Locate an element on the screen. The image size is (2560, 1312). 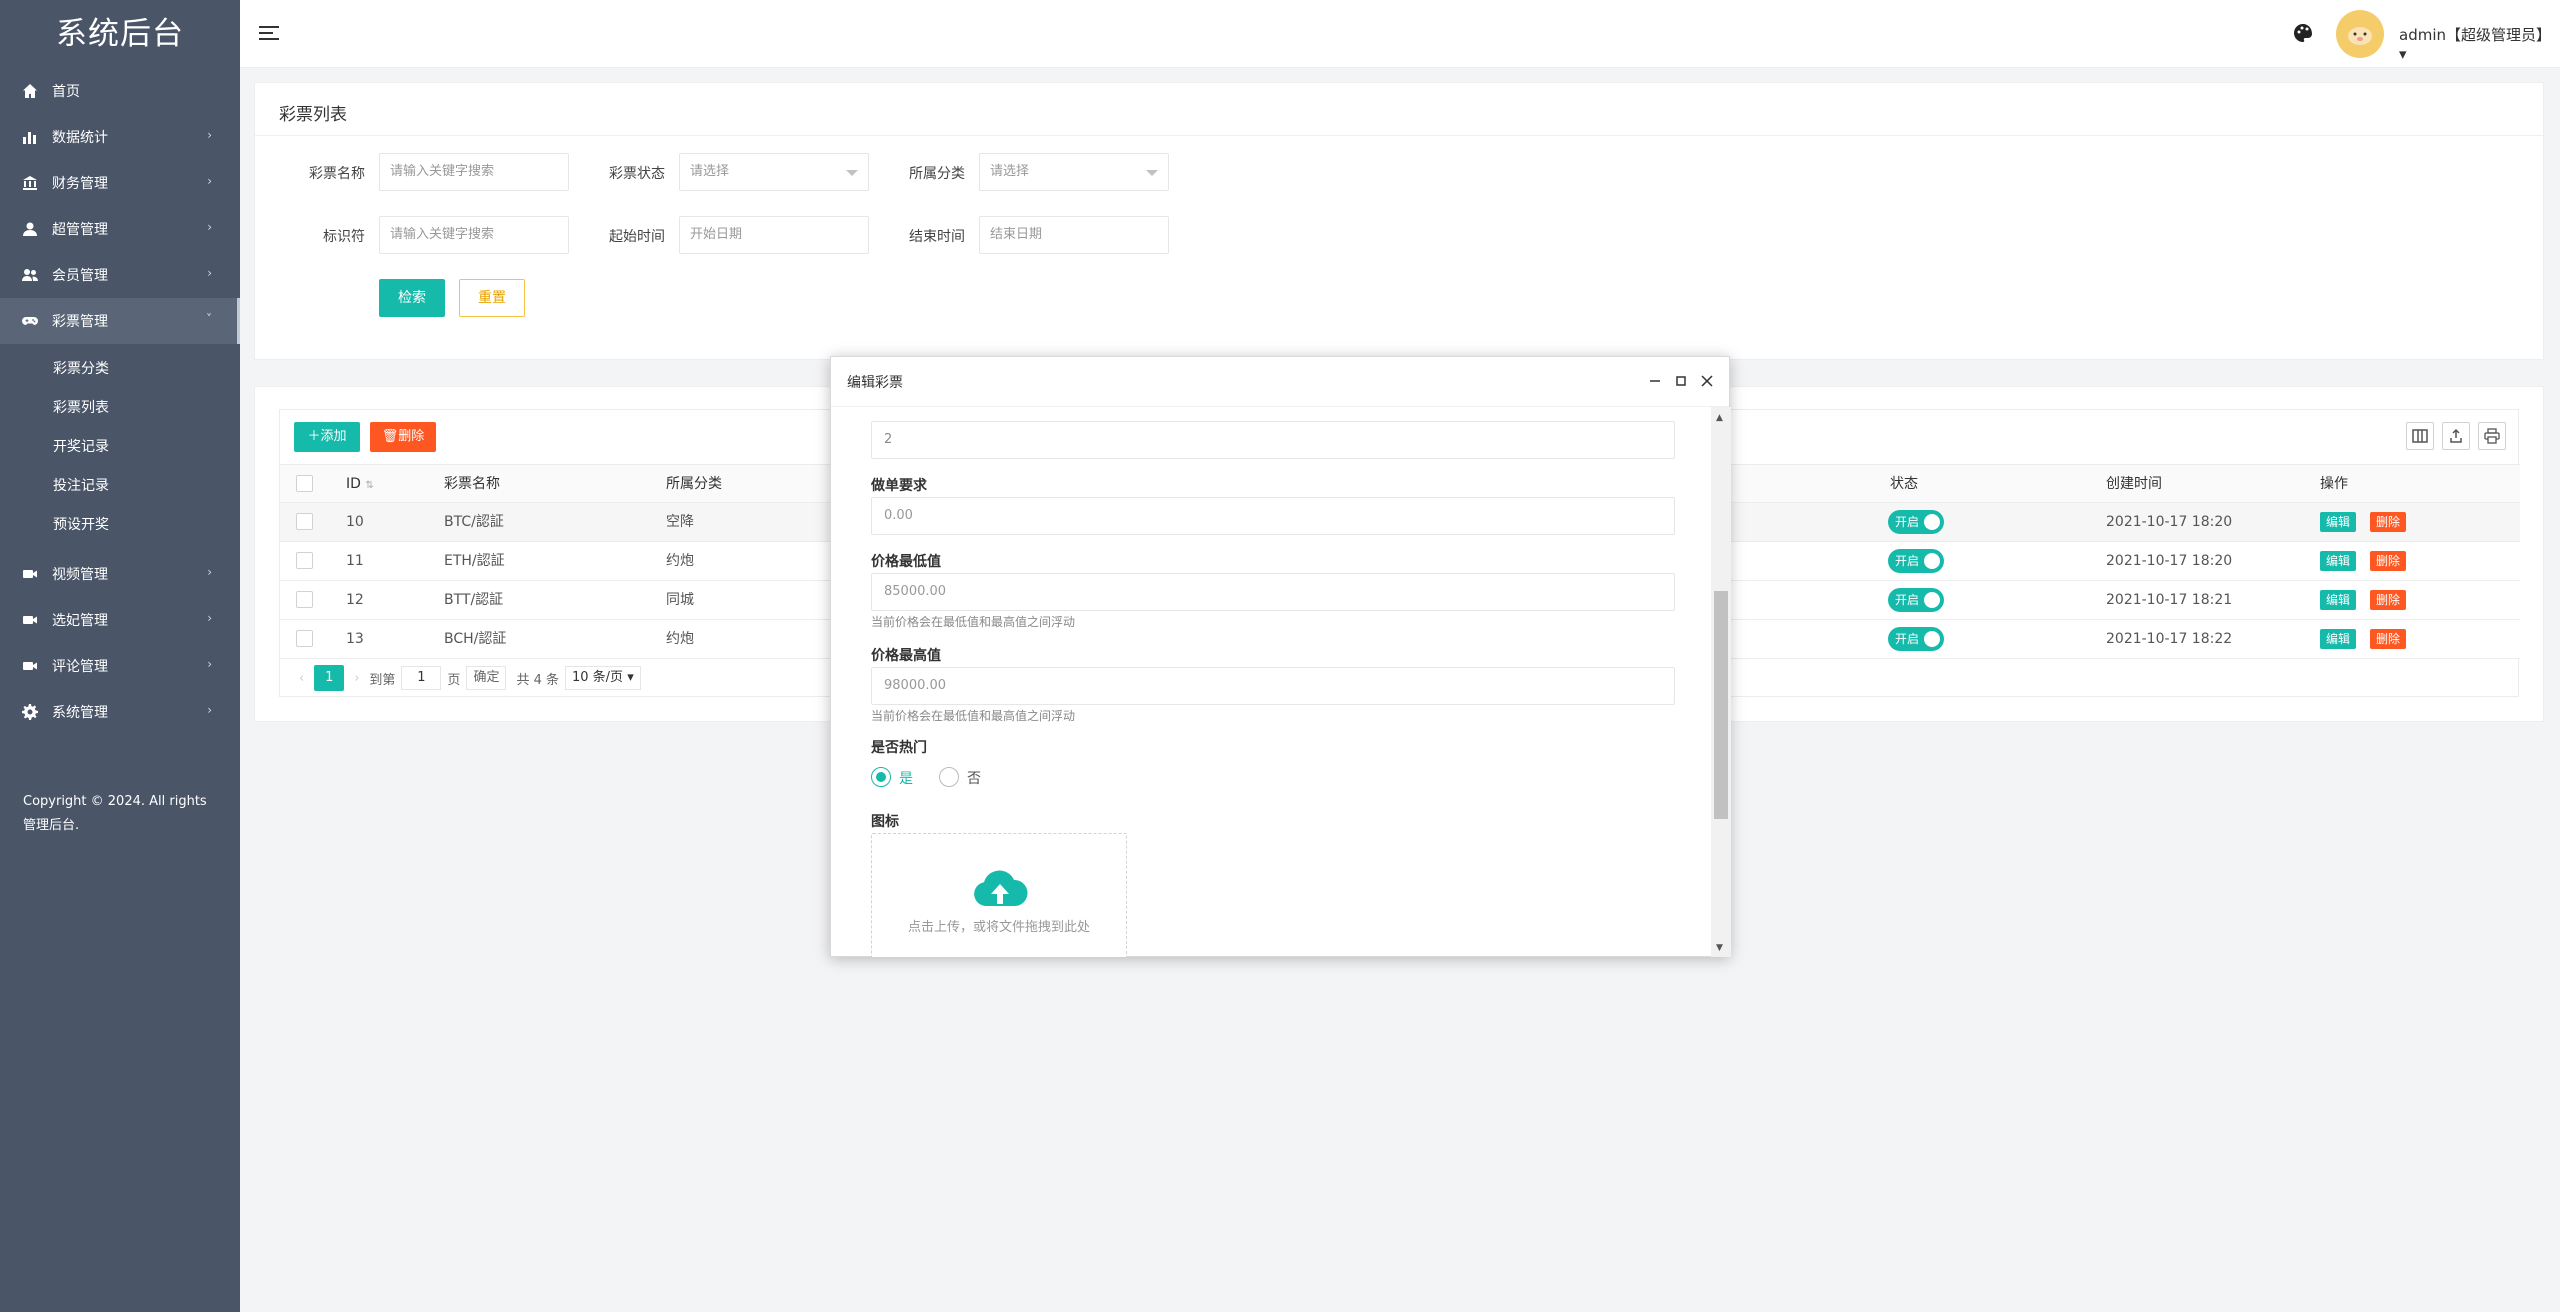
name-search-input: 请输入关键字搜索 is located at coordinates (474, 172).